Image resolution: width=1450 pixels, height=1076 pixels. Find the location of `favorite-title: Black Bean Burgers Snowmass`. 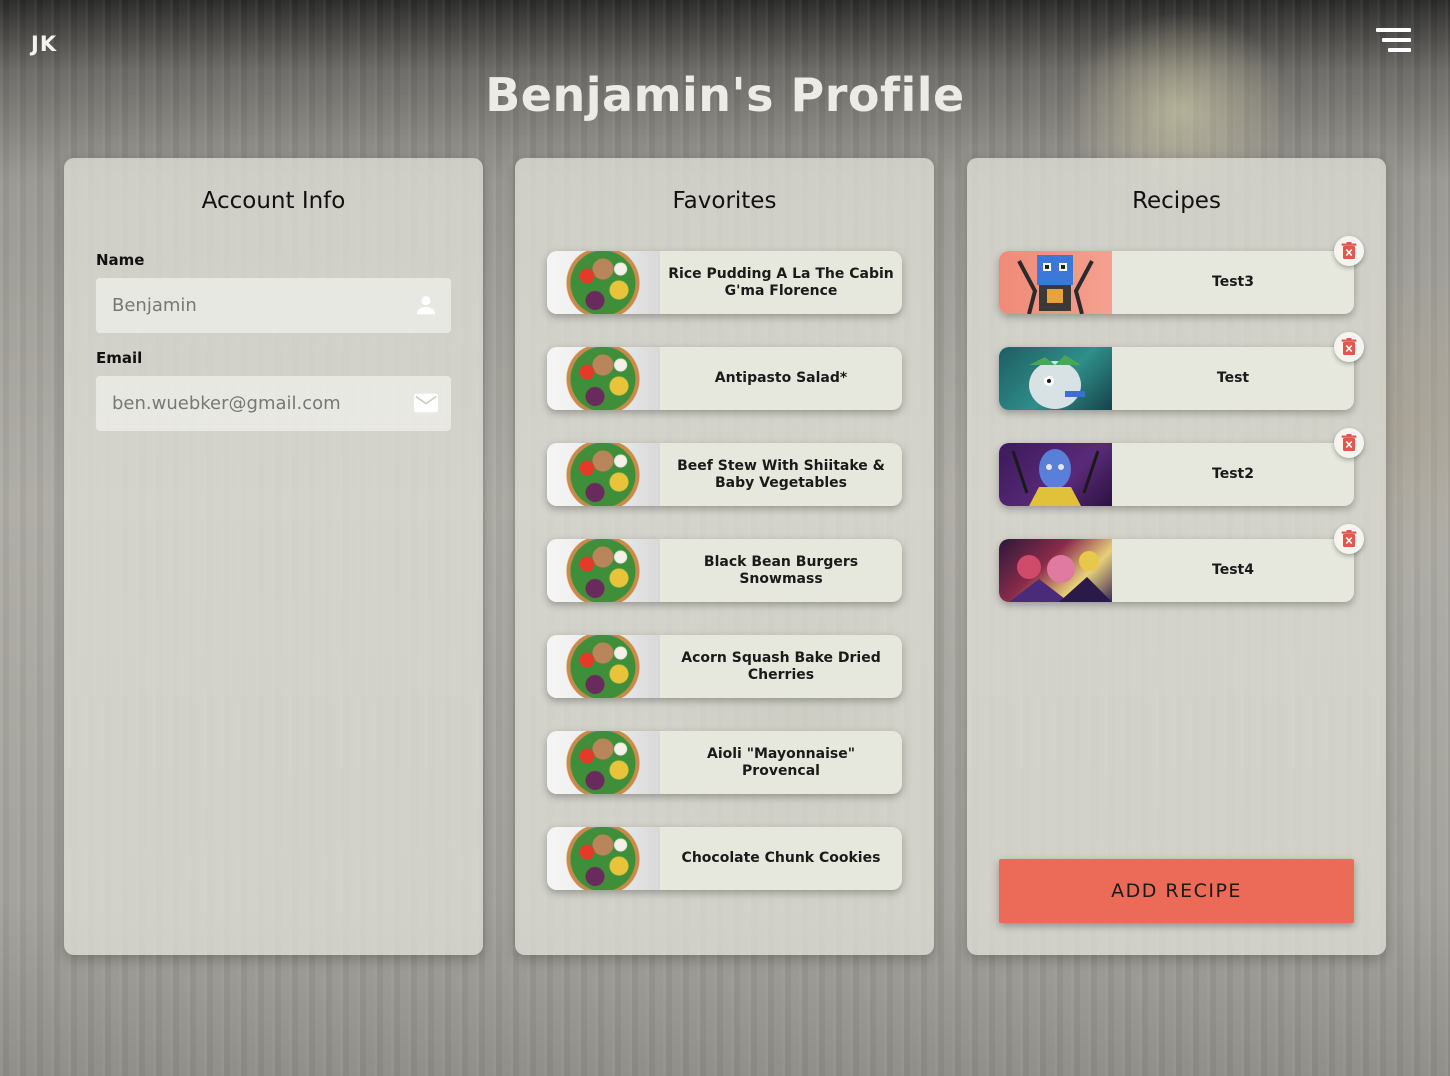

favorite-title: Black Bean Burgers Snowmass is located at coordinates (781, 570).